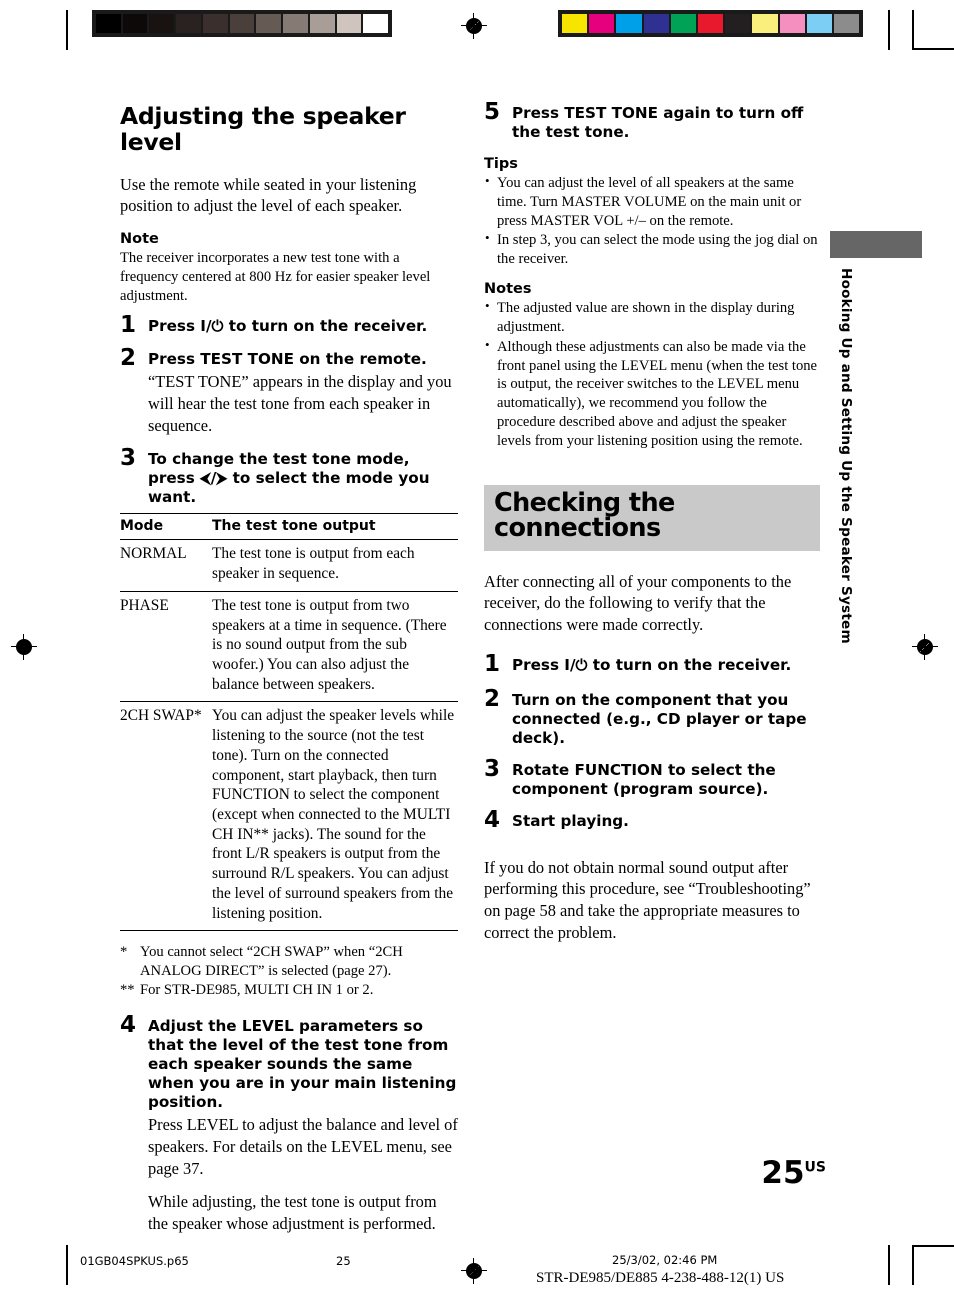  I want to click on step-2-heading: Press TEST TONE on the remote., so click(287, 359).